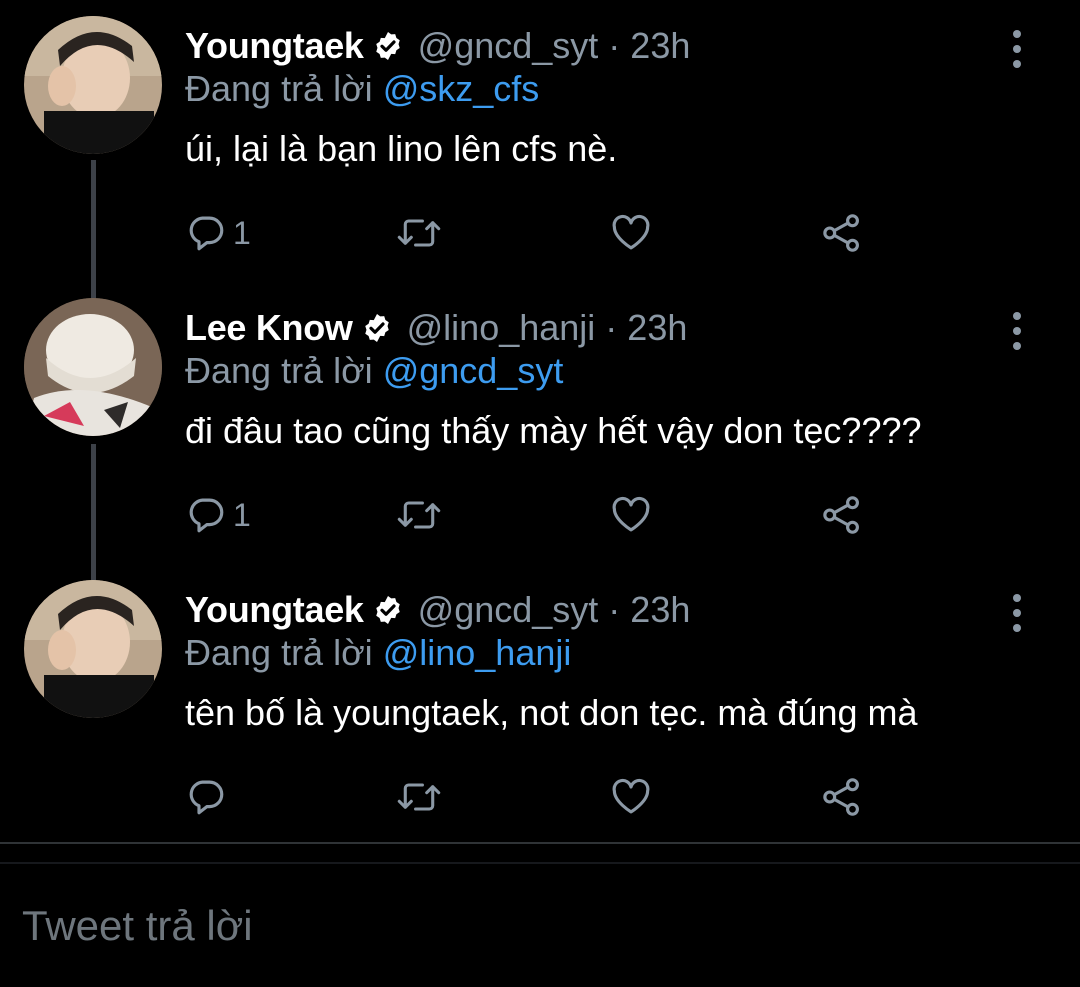 This screenshot has width=1080, height=987. What do you see at coordinates (137, 926) in the screenshot?
I see `reply-compose-input: Tweet trả lời` at bounding box center [137, 926].